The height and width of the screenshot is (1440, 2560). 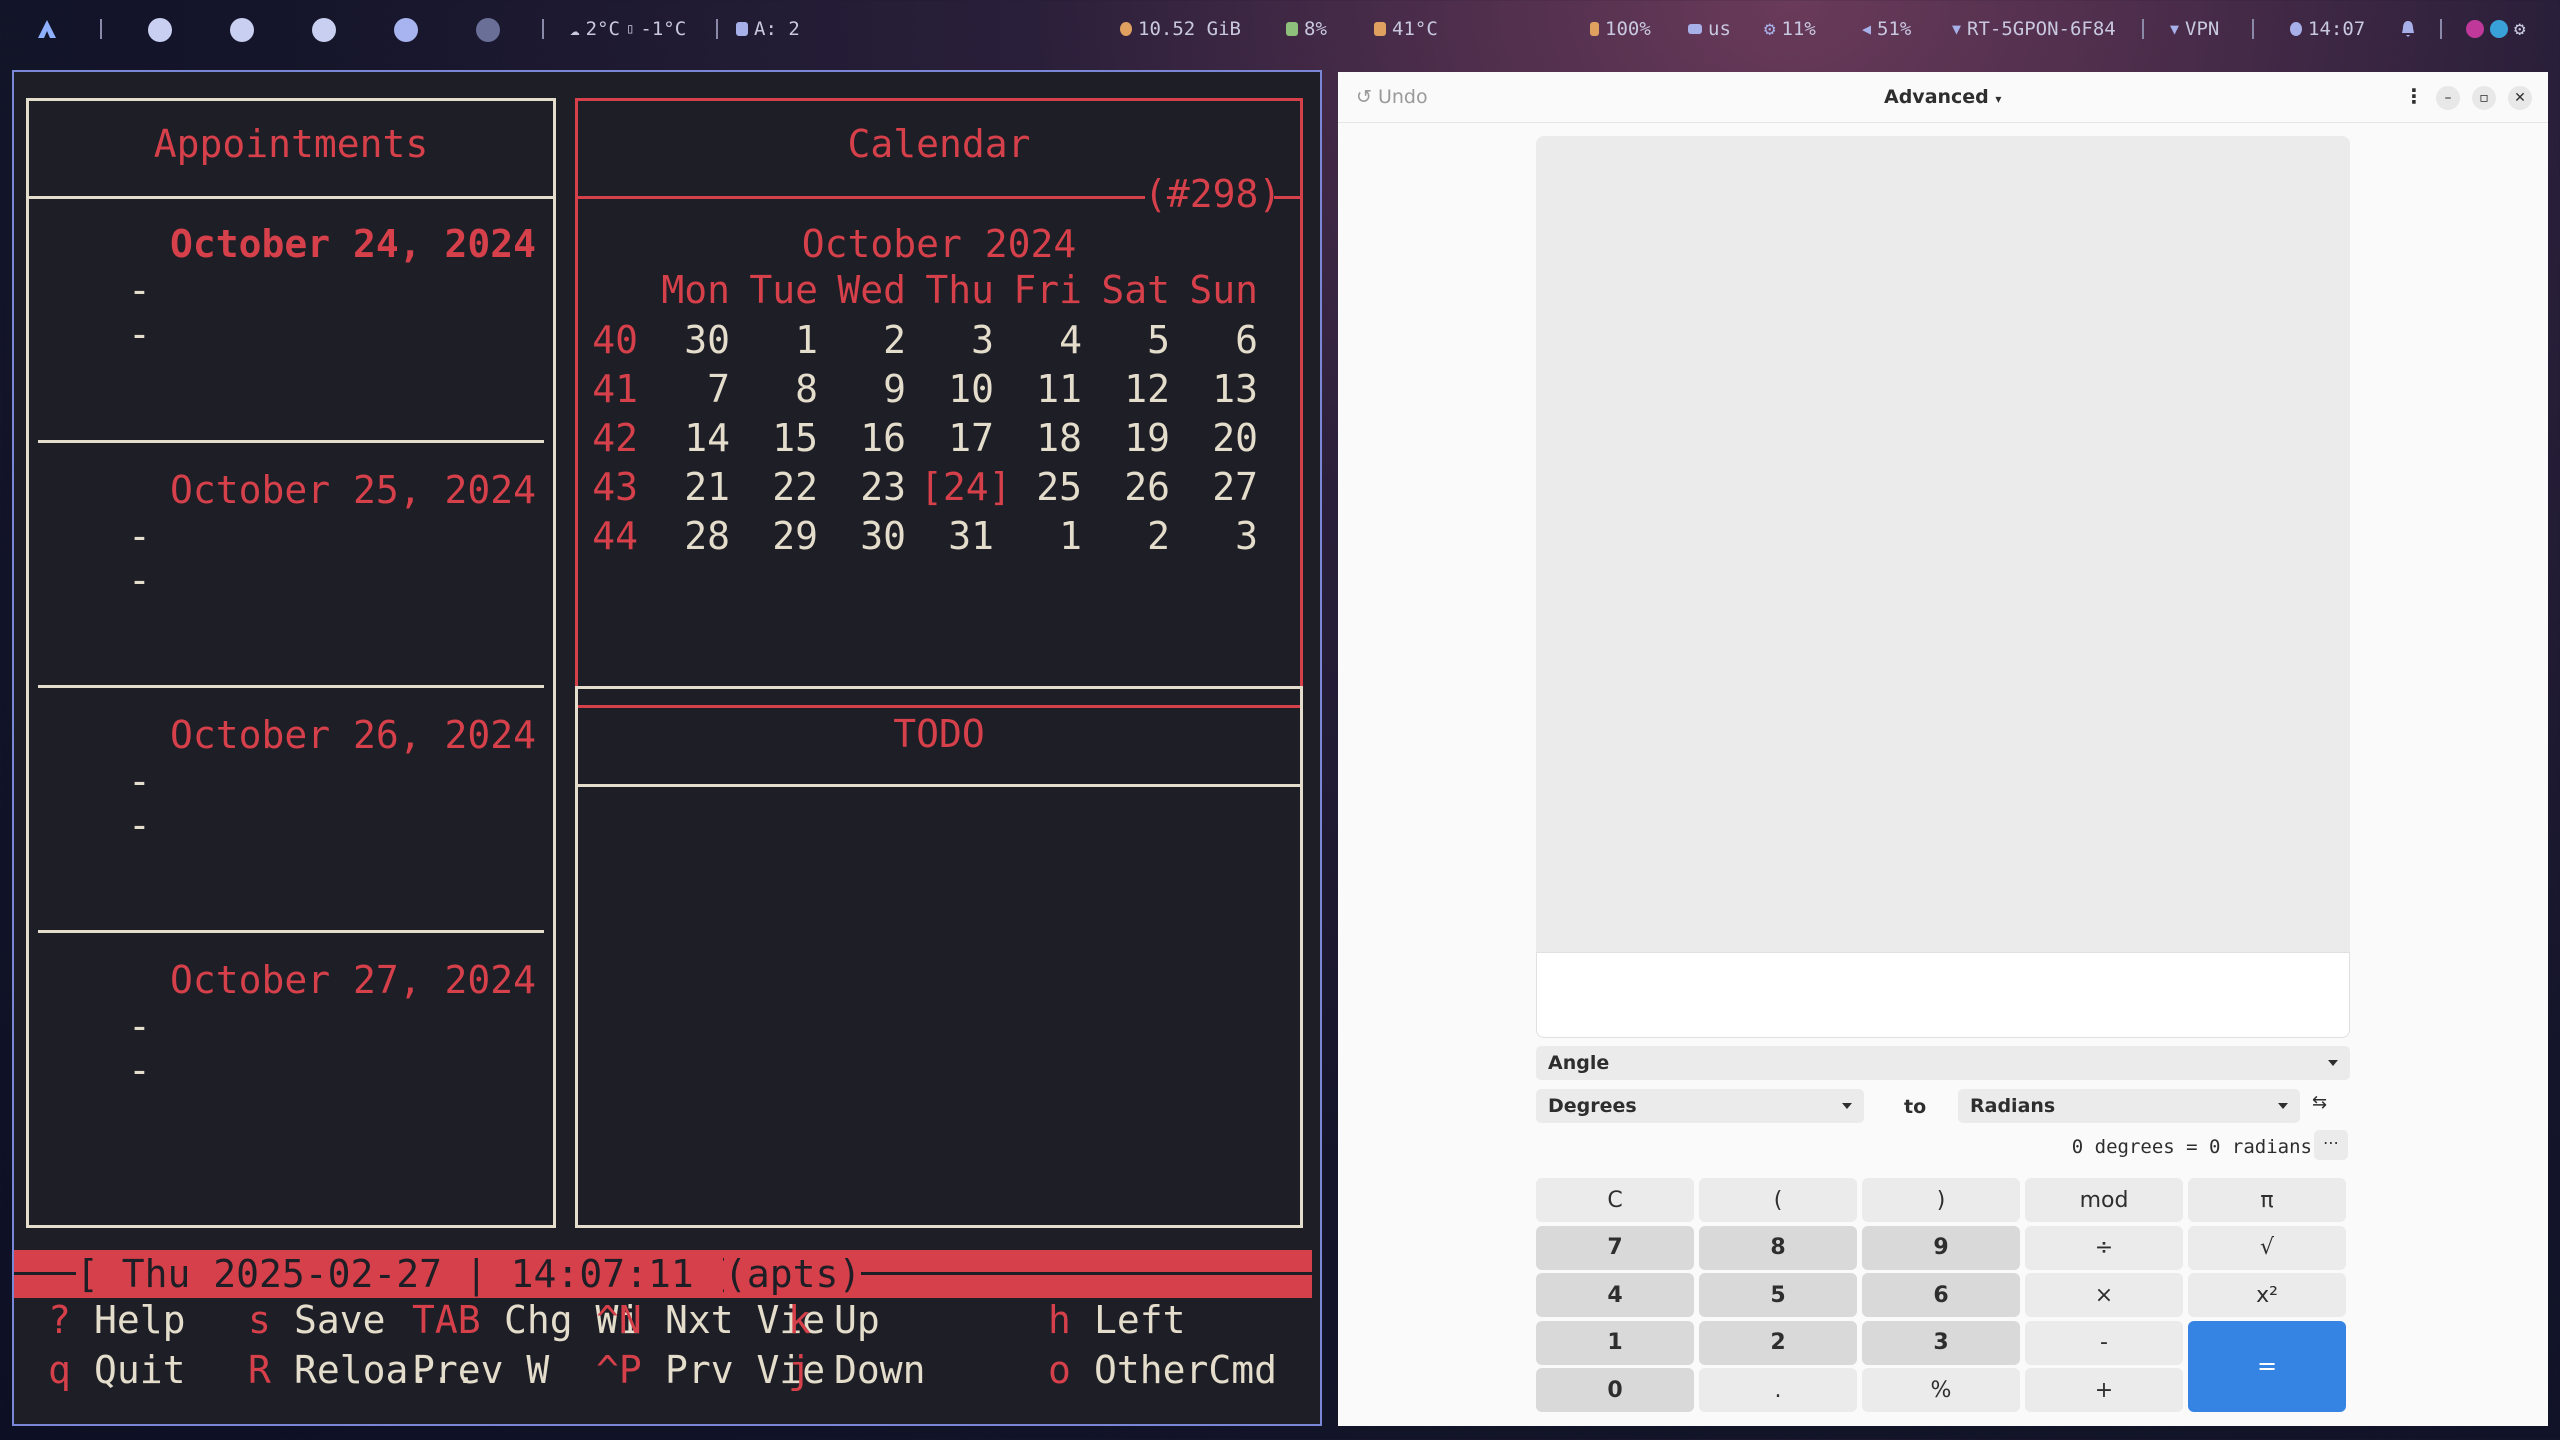 I want to click on calendar-day: 12, so click(x=1129, y=389).